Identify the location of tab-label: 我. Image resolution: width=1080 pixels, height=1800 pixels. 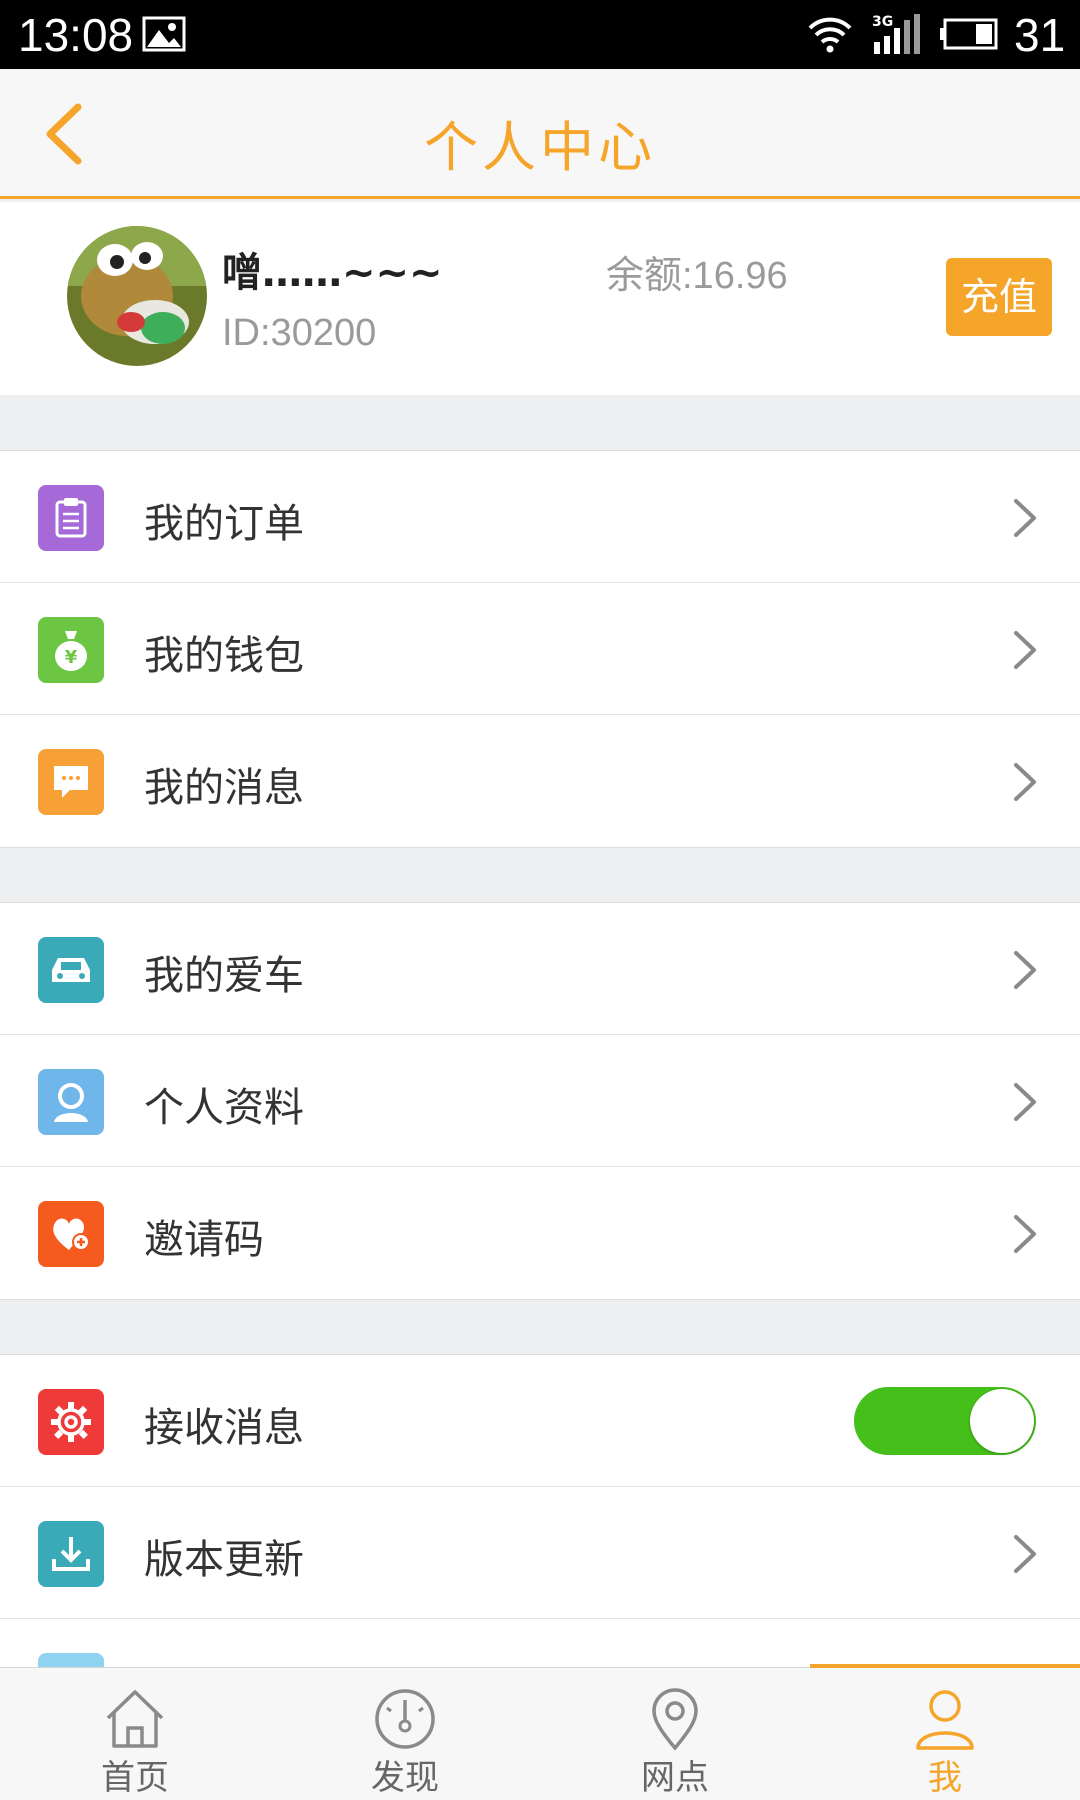
(945, 1778).